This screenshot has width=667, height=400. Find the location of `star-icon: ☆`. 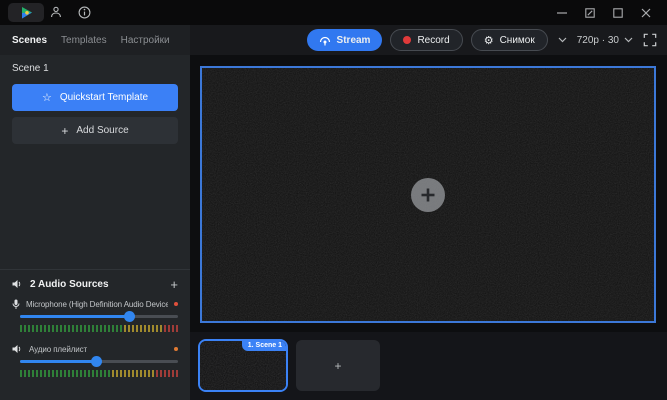

star-icon: ☆ is located at coordinates (46, 97).